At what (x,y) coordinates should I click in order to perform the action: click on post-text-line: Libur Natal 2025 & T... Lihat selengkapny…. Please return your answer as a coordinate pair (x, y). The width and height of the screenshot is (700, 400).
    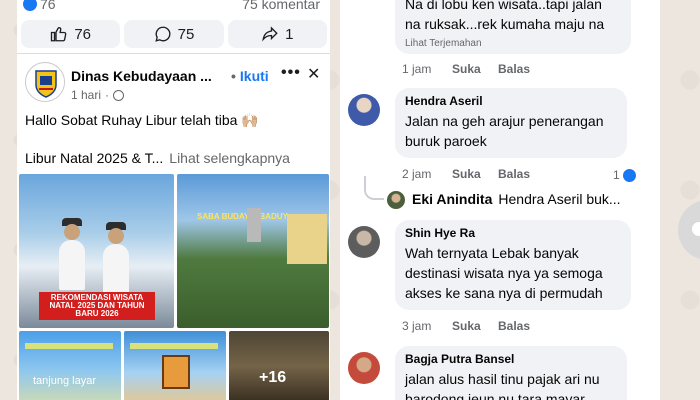
    Looking at the image, I should click on (157, 158).